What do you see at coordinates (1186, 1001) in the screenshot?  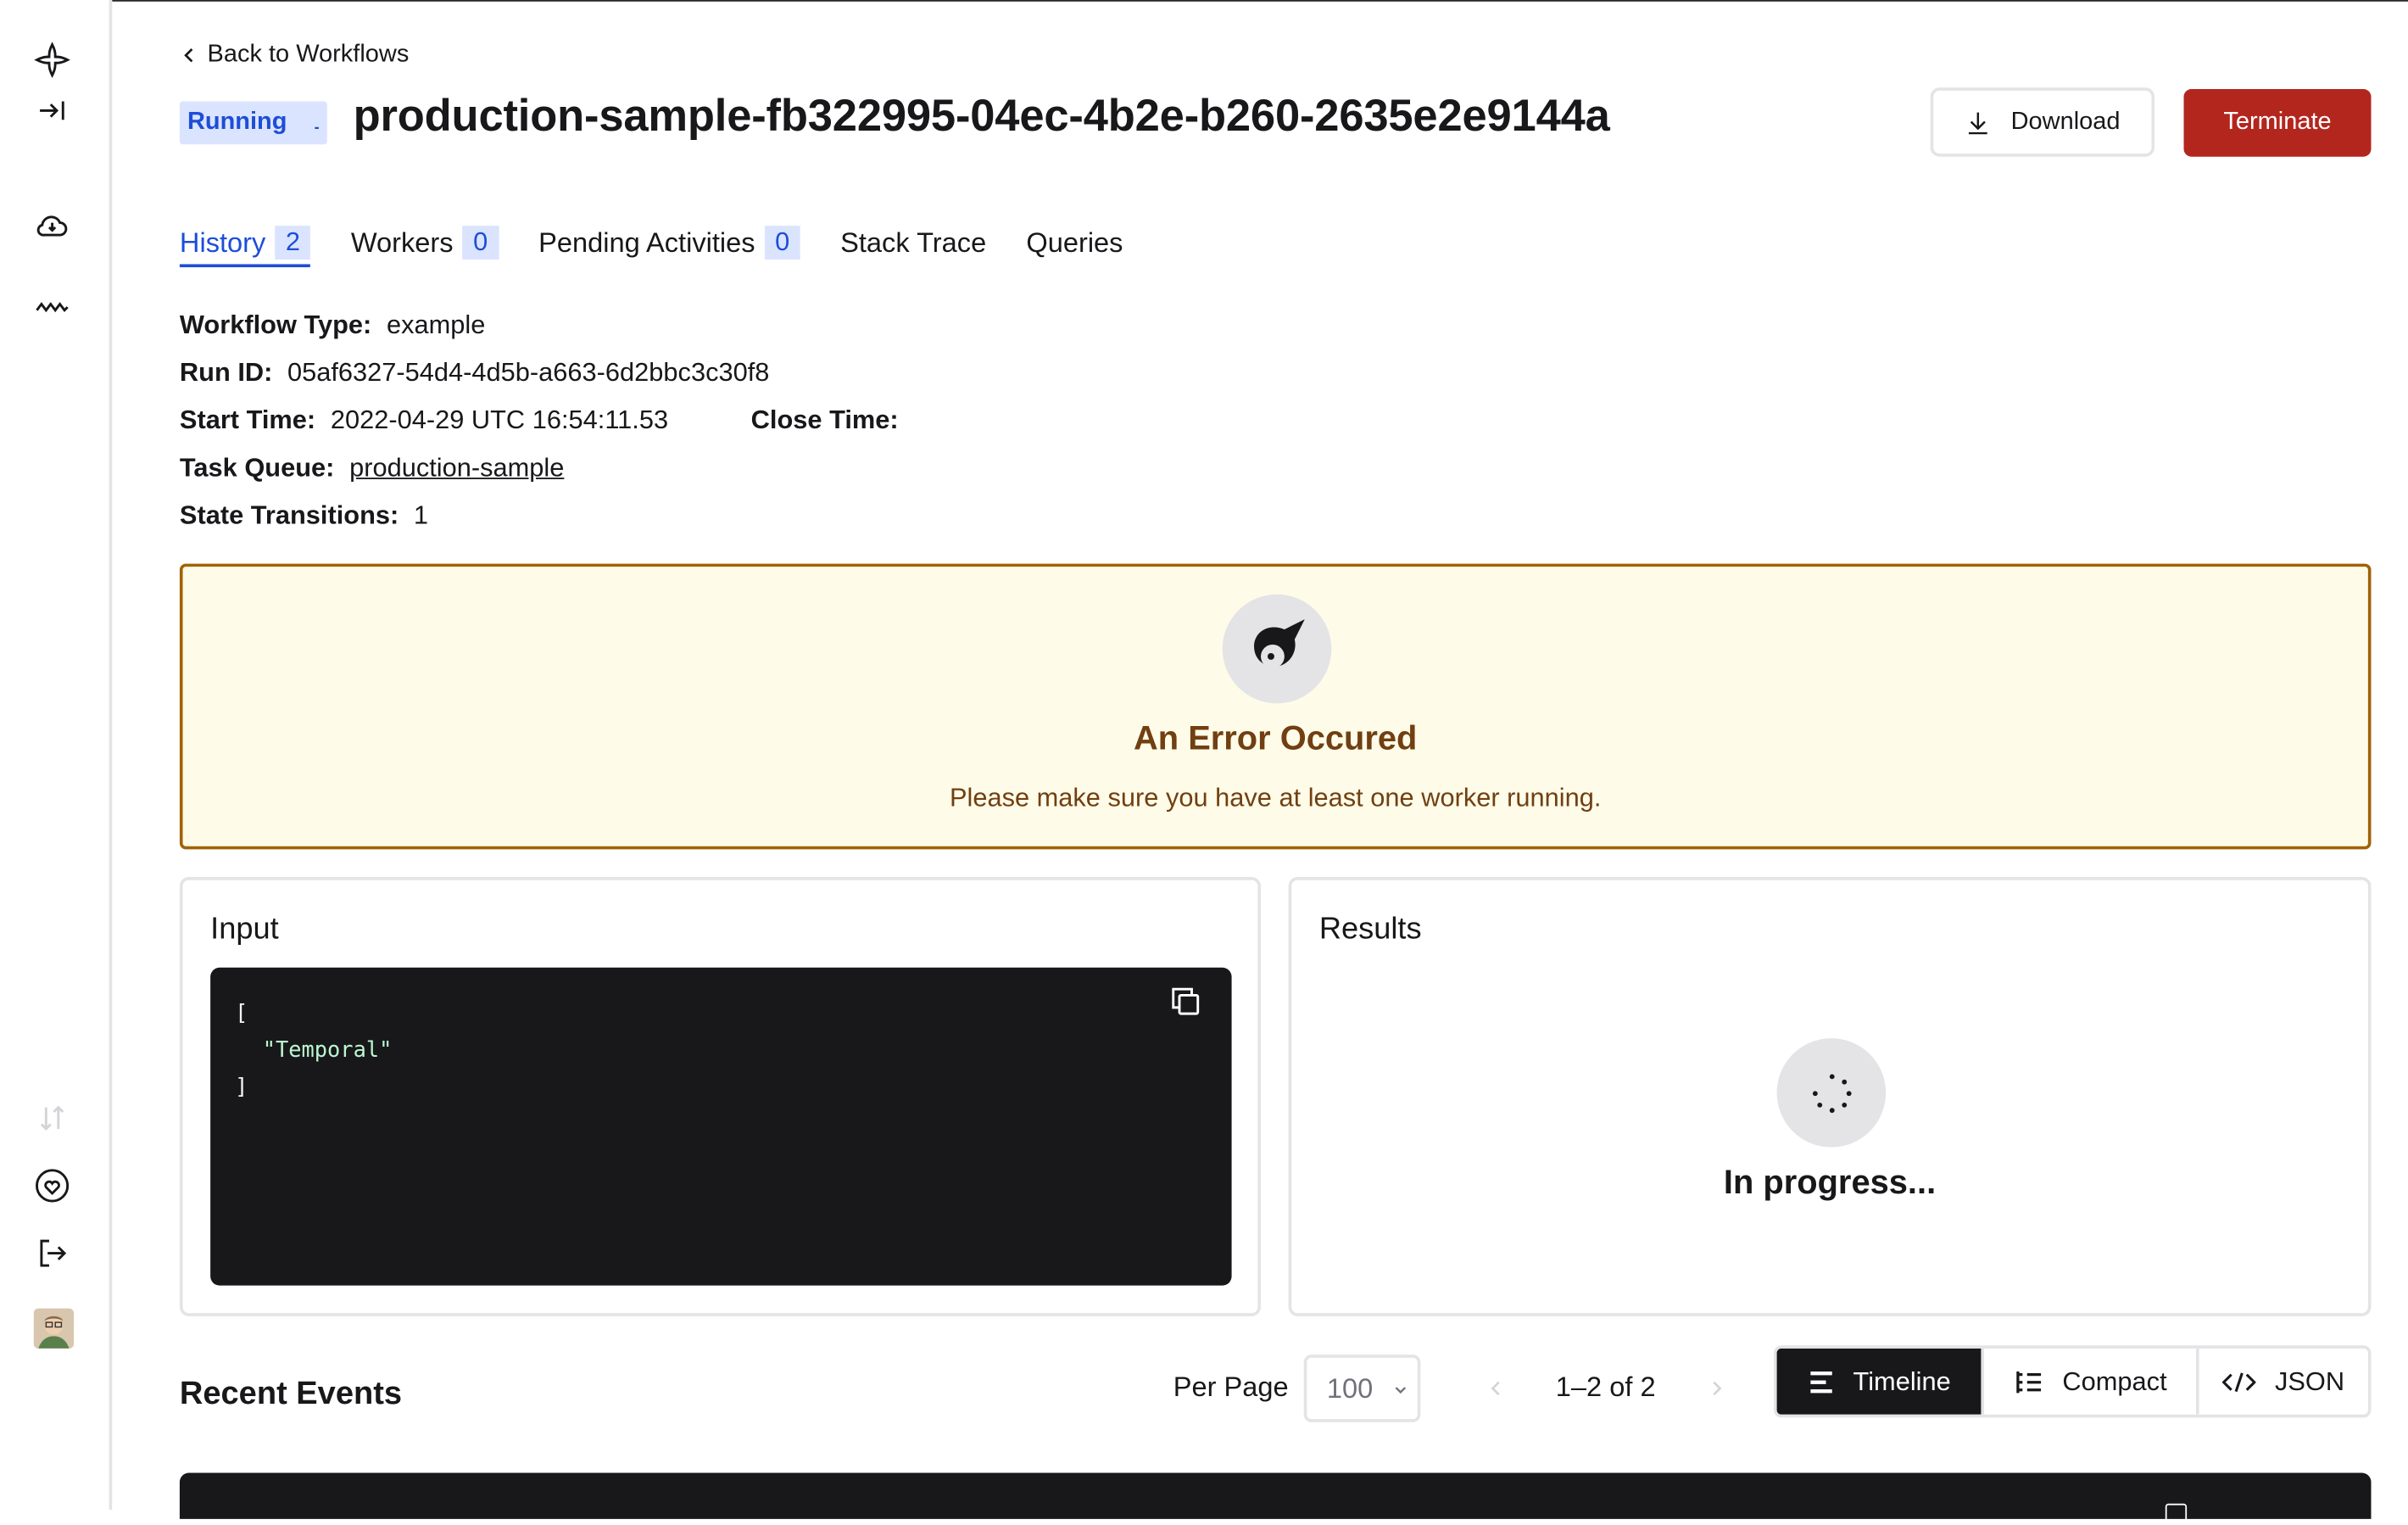 I see `copy-icon` at bounding box center [1186, 1001].